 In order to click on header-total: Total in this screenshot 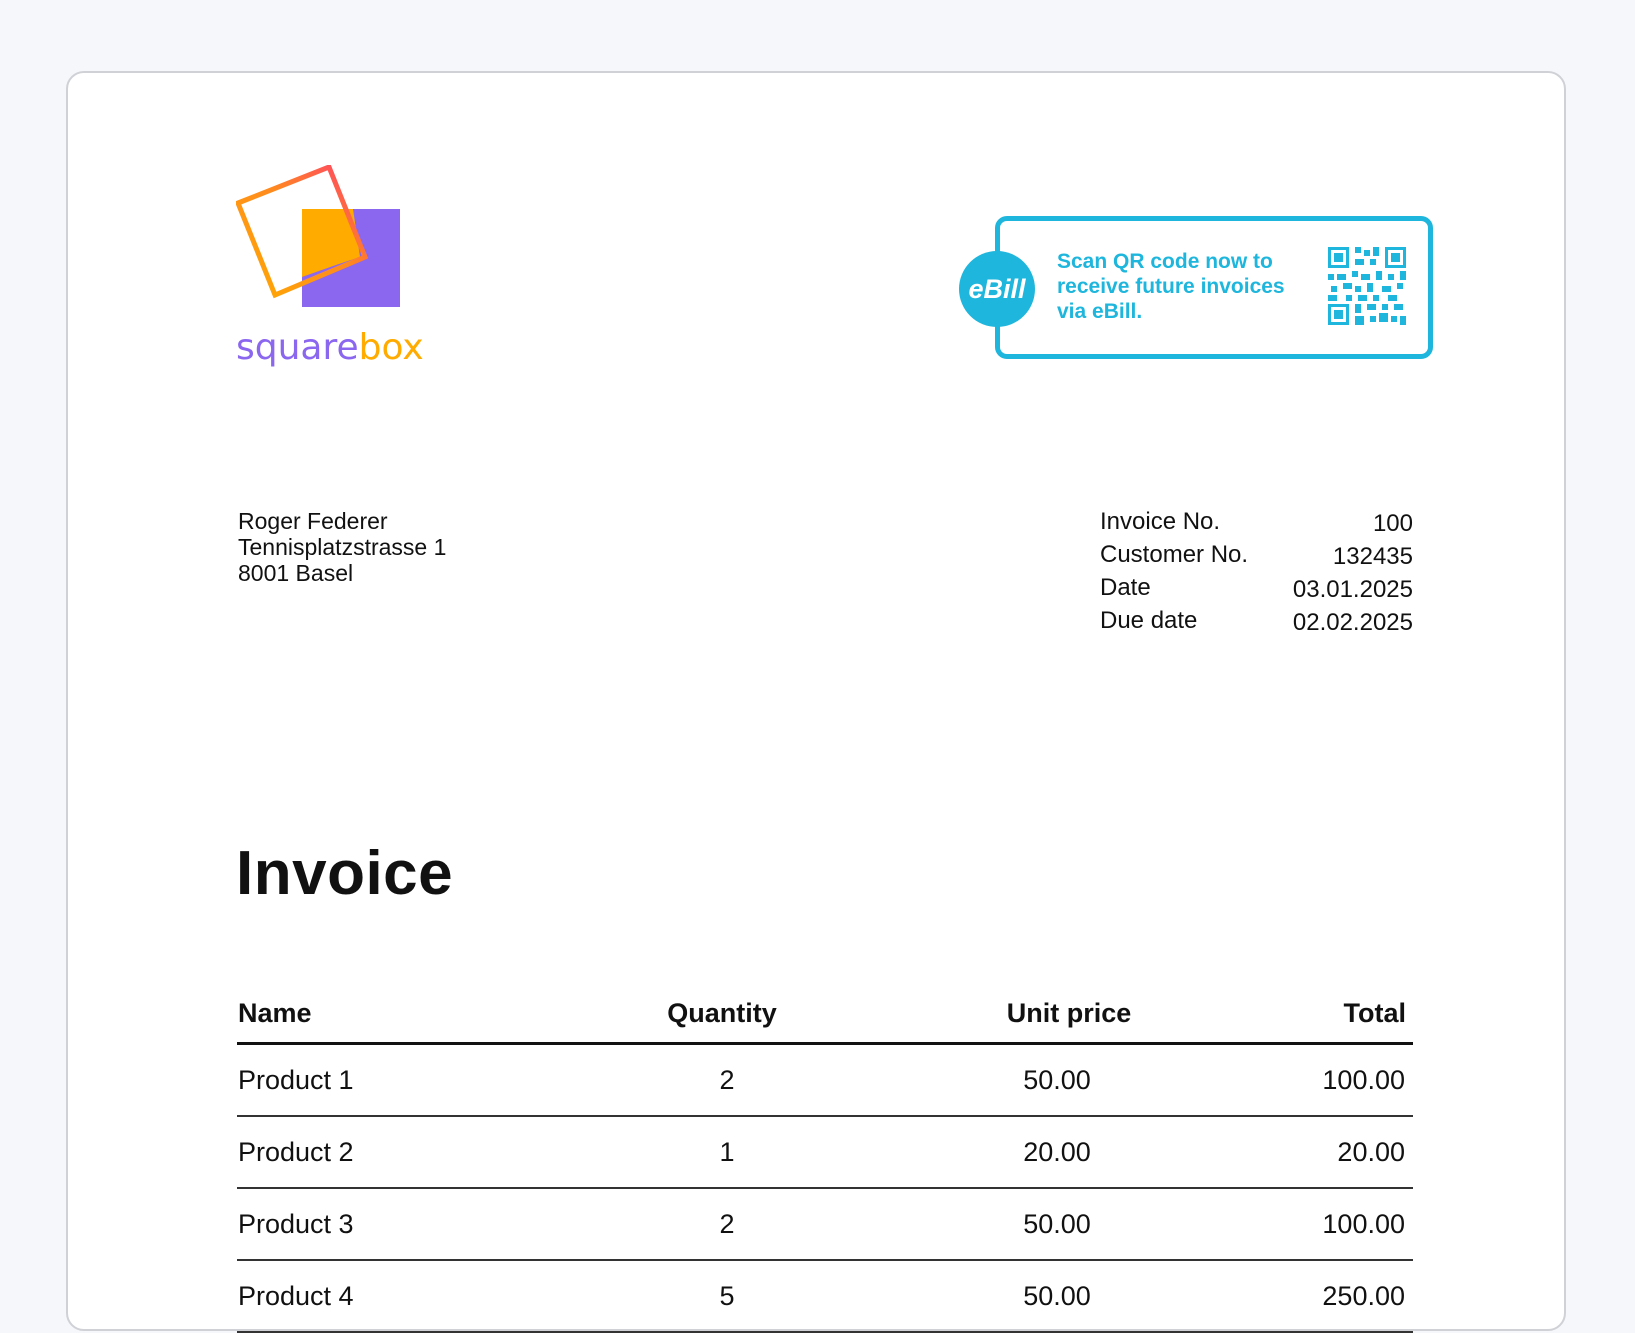, I will do `click(1375, 1013)`.